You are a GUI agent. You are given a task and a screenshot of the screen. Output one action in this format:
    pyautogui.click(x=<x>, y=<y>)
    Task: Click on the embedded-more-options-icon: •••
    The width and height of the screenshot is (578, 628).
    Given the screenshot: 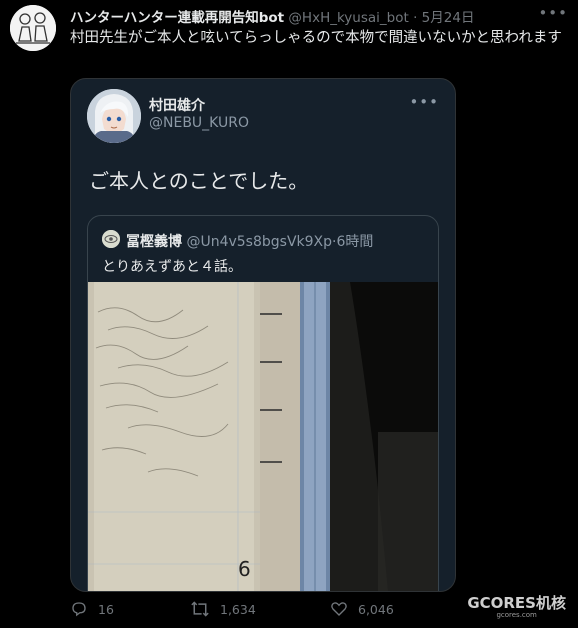 What is the action you would take?
    pyautogui.click(x=424, y=102)
    